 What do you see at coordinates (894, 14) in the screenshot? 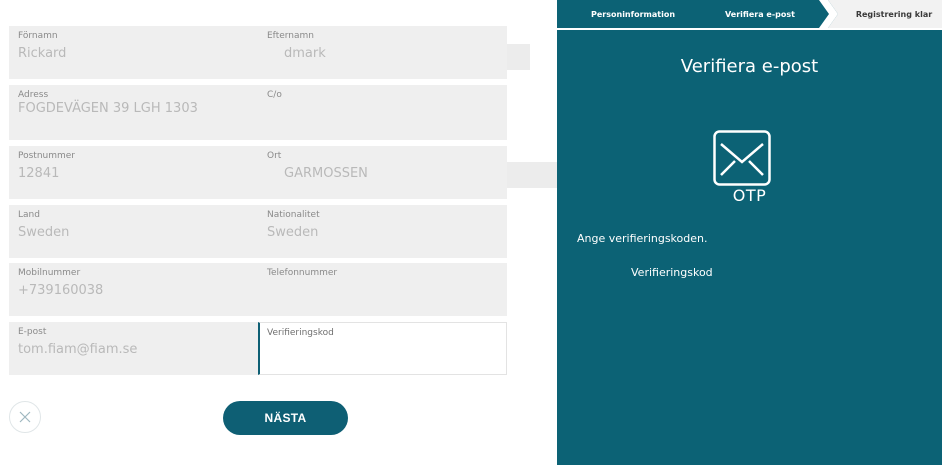
I see `step-registration-complete: Registrering klar` at bounding box center [894, 14].